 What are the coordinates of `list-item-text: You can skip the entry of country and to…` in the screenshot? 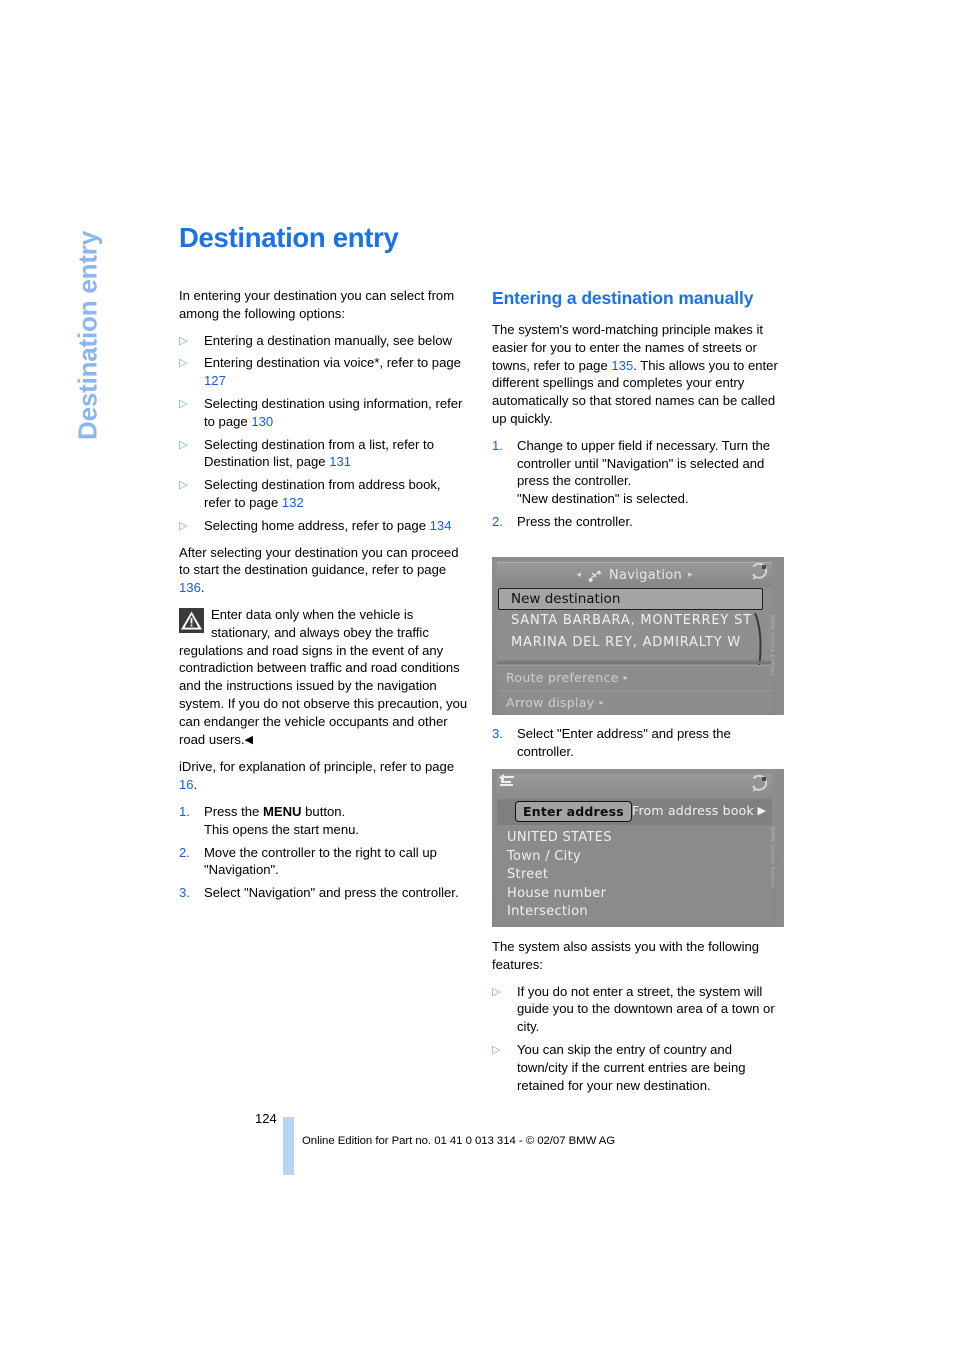 It's located at (631, 1067).